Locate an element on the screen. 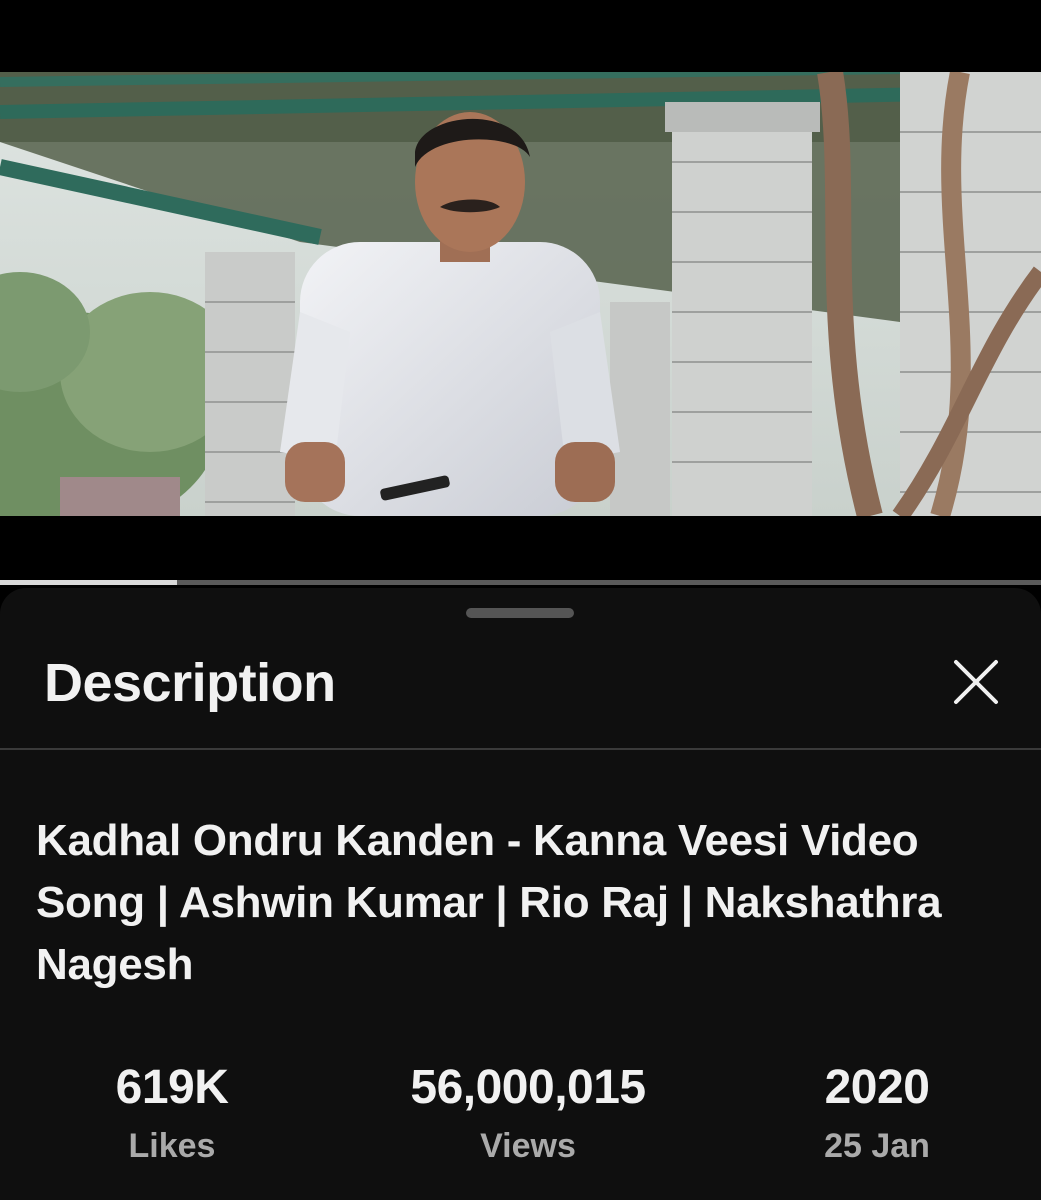  video-stats: 619K Likes 56,000,015 Views 2020 25 Jan is located at coordinates (520, 1118).